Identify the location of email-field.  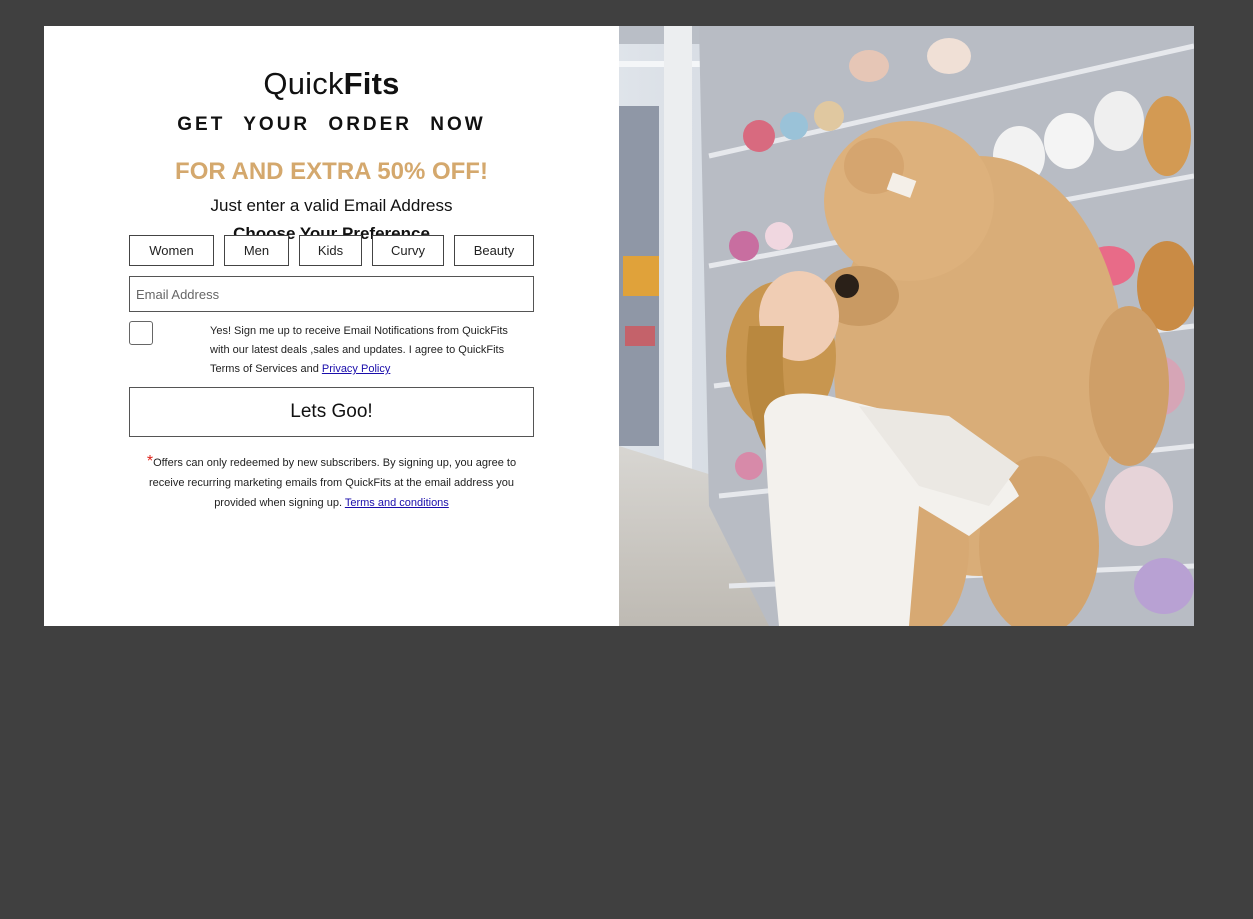
(331, 294).